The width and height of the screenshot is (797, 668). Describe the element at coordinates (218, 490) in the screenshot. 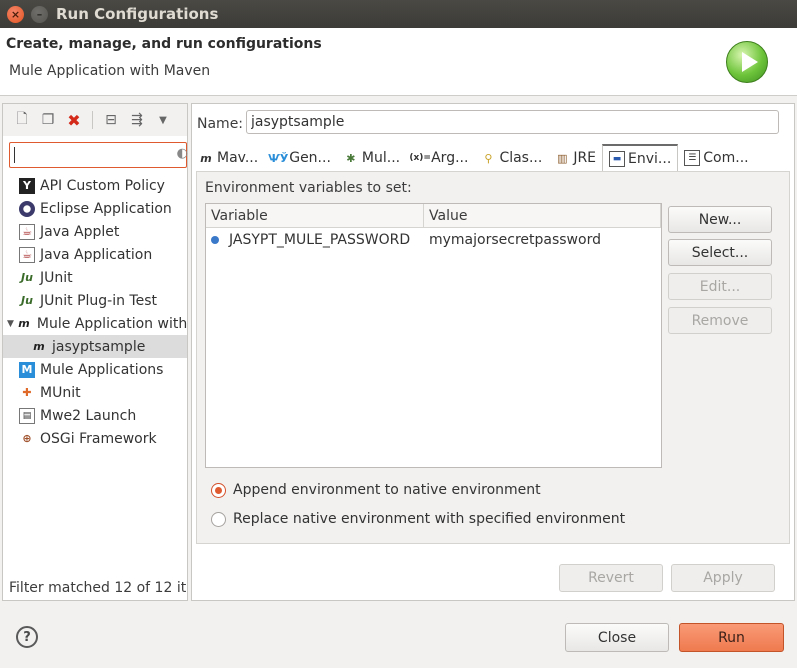

I see `append-radio` at that location.